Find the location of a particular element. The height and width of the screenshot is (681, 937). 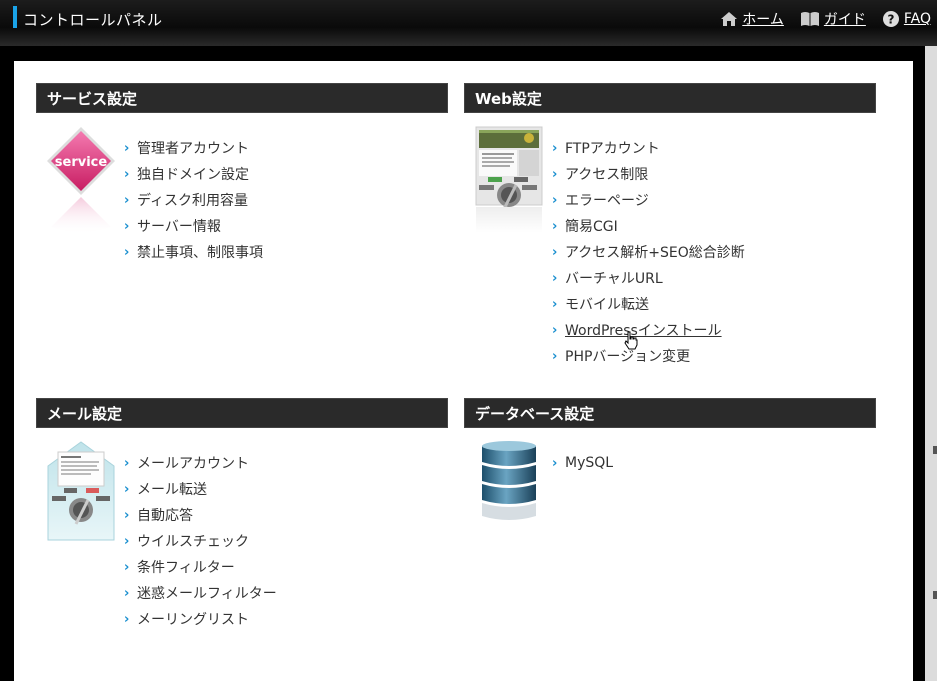

web-item: › エラーページ is located at coordinates (648, 200).